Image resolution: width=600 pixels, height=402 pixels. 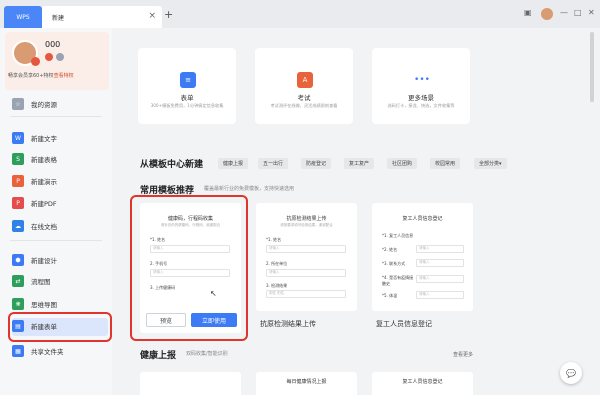 What do you see at coordinates (152, 16) in the screenshot?
I see `close-tab-icon: ×` at bounding box center [152, 16].